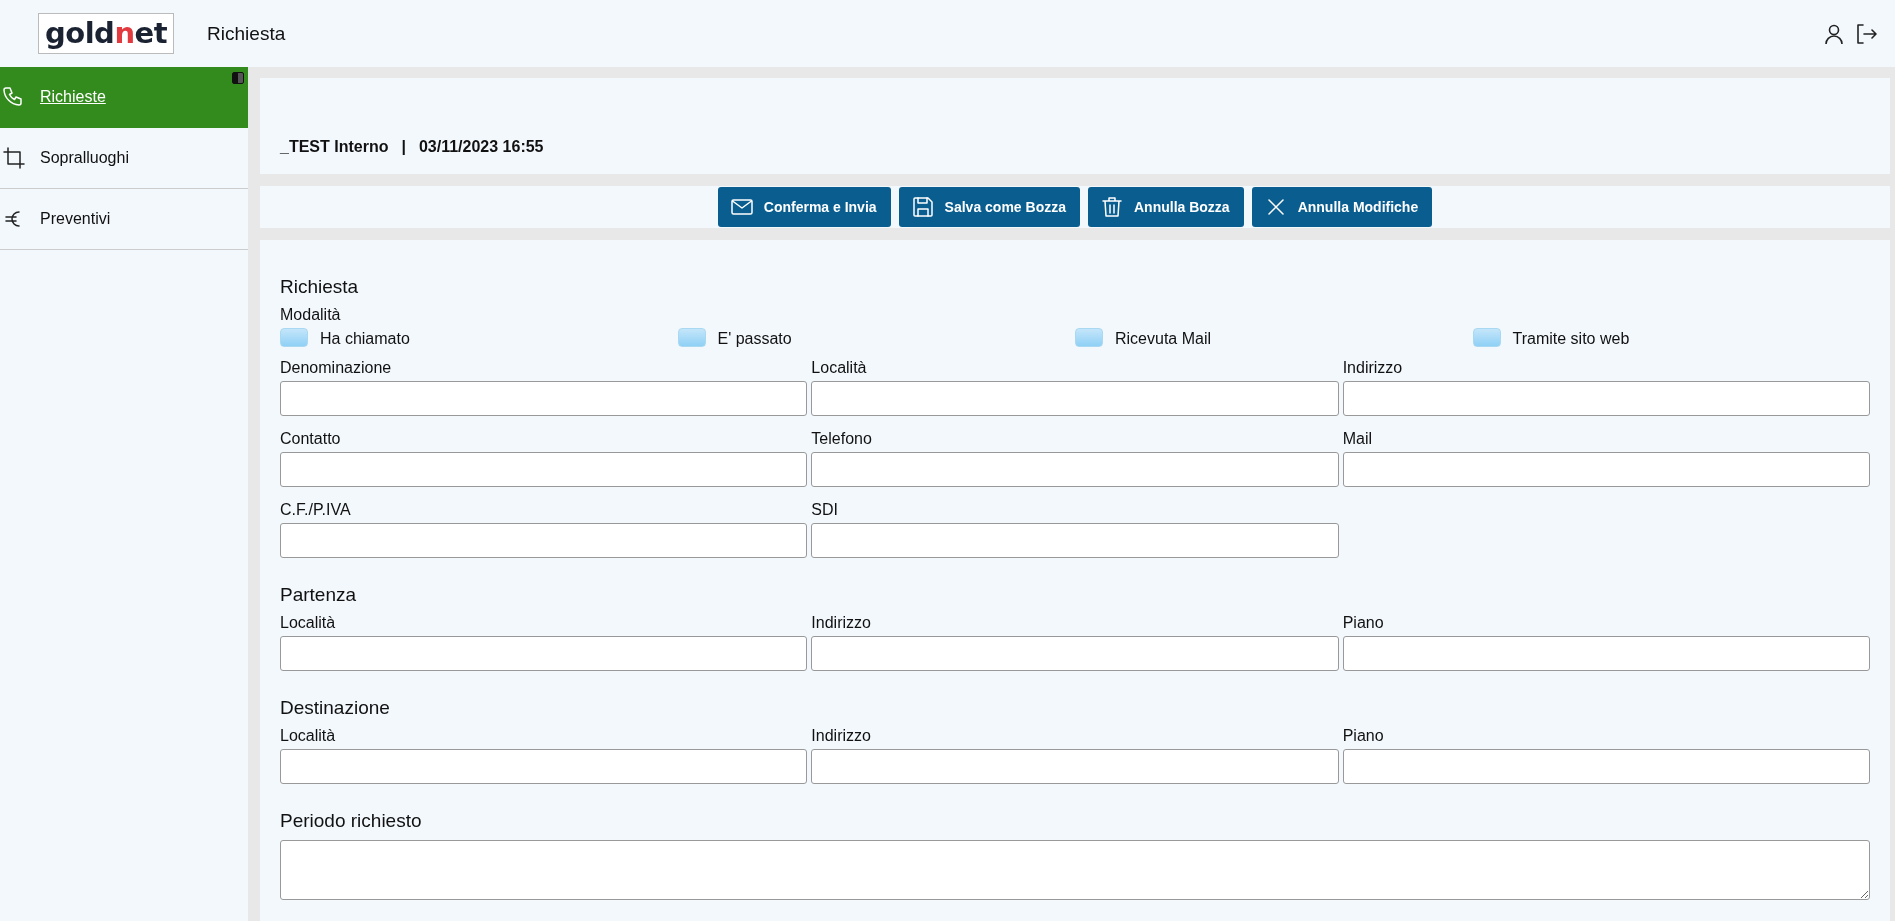 The height and width of the screenshot is (921, 1895). Describe the element at coordinates (335, 708) in the screenshot. I see `section-title: Destinazione` at that location.